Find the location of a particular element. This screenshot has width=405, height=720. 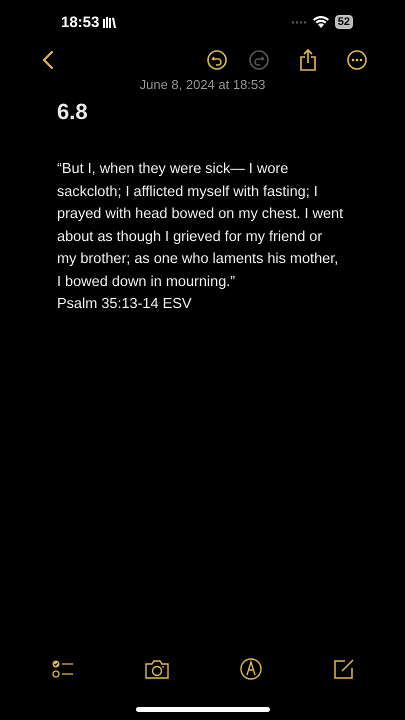

note-reference: Psalm 35:13-14 ESV is located at coordinates (125, 304).